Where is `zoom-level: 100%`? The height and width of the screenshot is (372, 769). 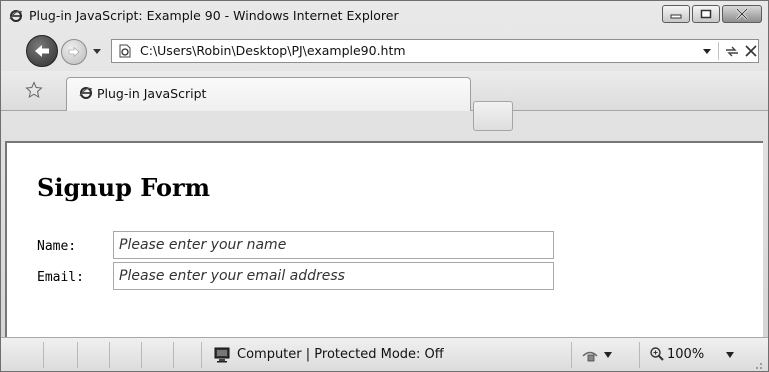
zoom-level: 100% is located at coordinates (685, 354).